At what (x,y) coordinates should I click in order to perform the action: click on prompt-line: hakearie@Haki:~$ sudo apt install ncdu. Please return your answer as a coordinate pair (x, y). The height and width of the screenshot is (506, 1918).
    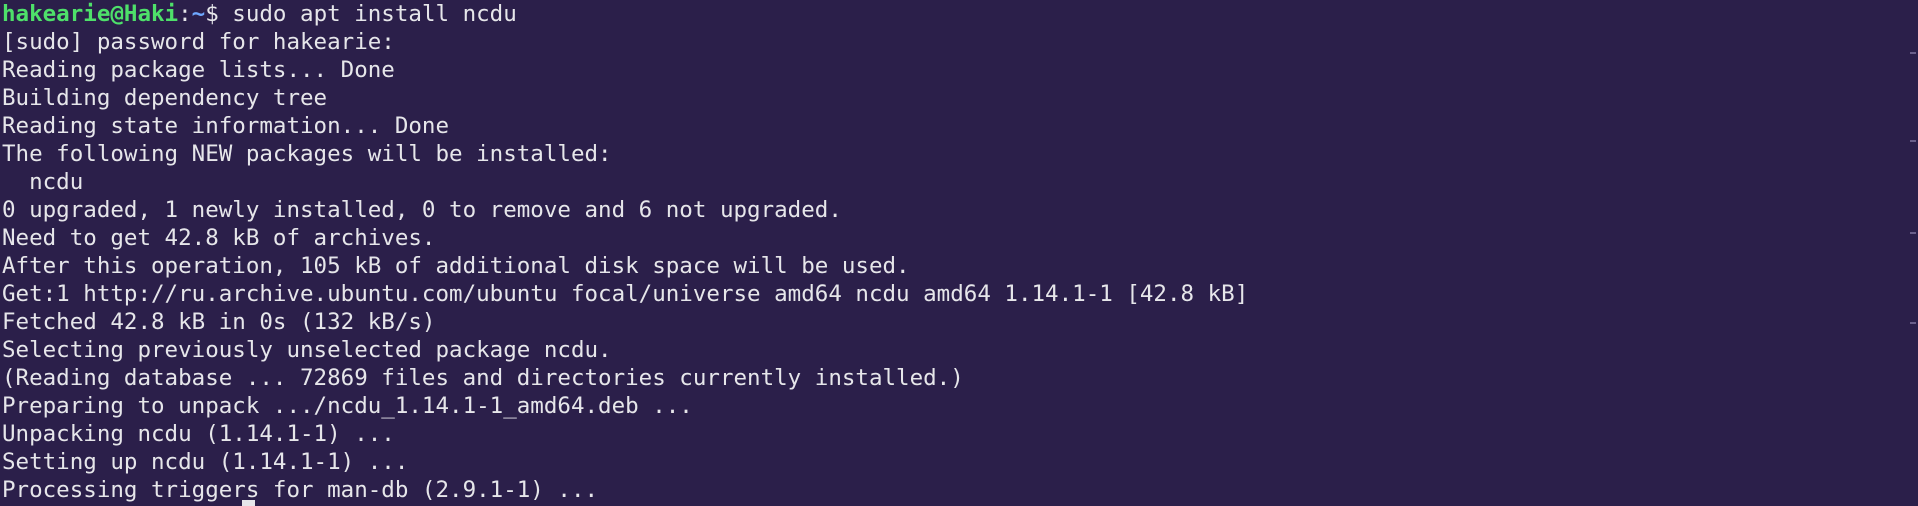
    Looking at the image, I should click on (960, 14).